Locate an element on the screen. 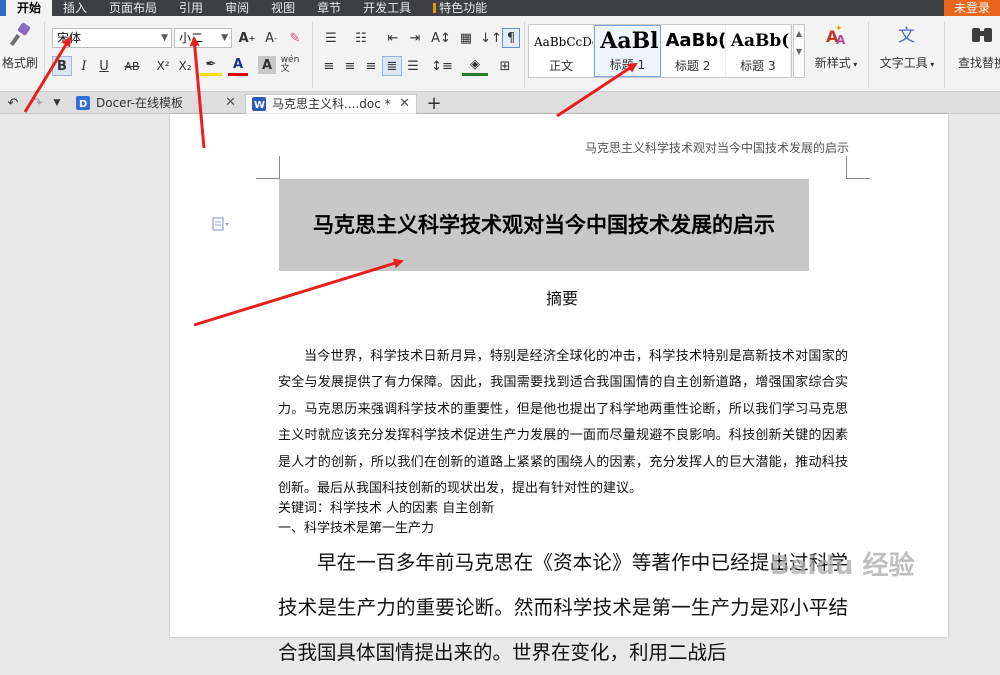 The width and height of the screenshot is (1000, 675). undo-icon: ↶ is located at coordinates (13, 103).